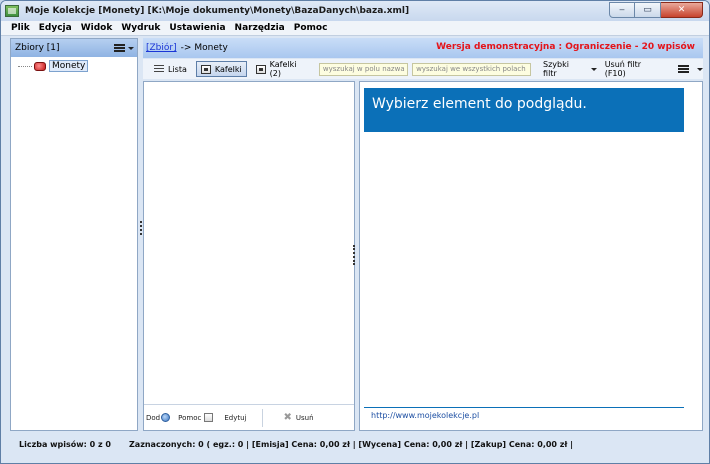 The height and width of the screenshot is (464, 710). Describe the element at coordinates (177, 69) in the screenshot. I see `view-list-label: Lista` at that location.